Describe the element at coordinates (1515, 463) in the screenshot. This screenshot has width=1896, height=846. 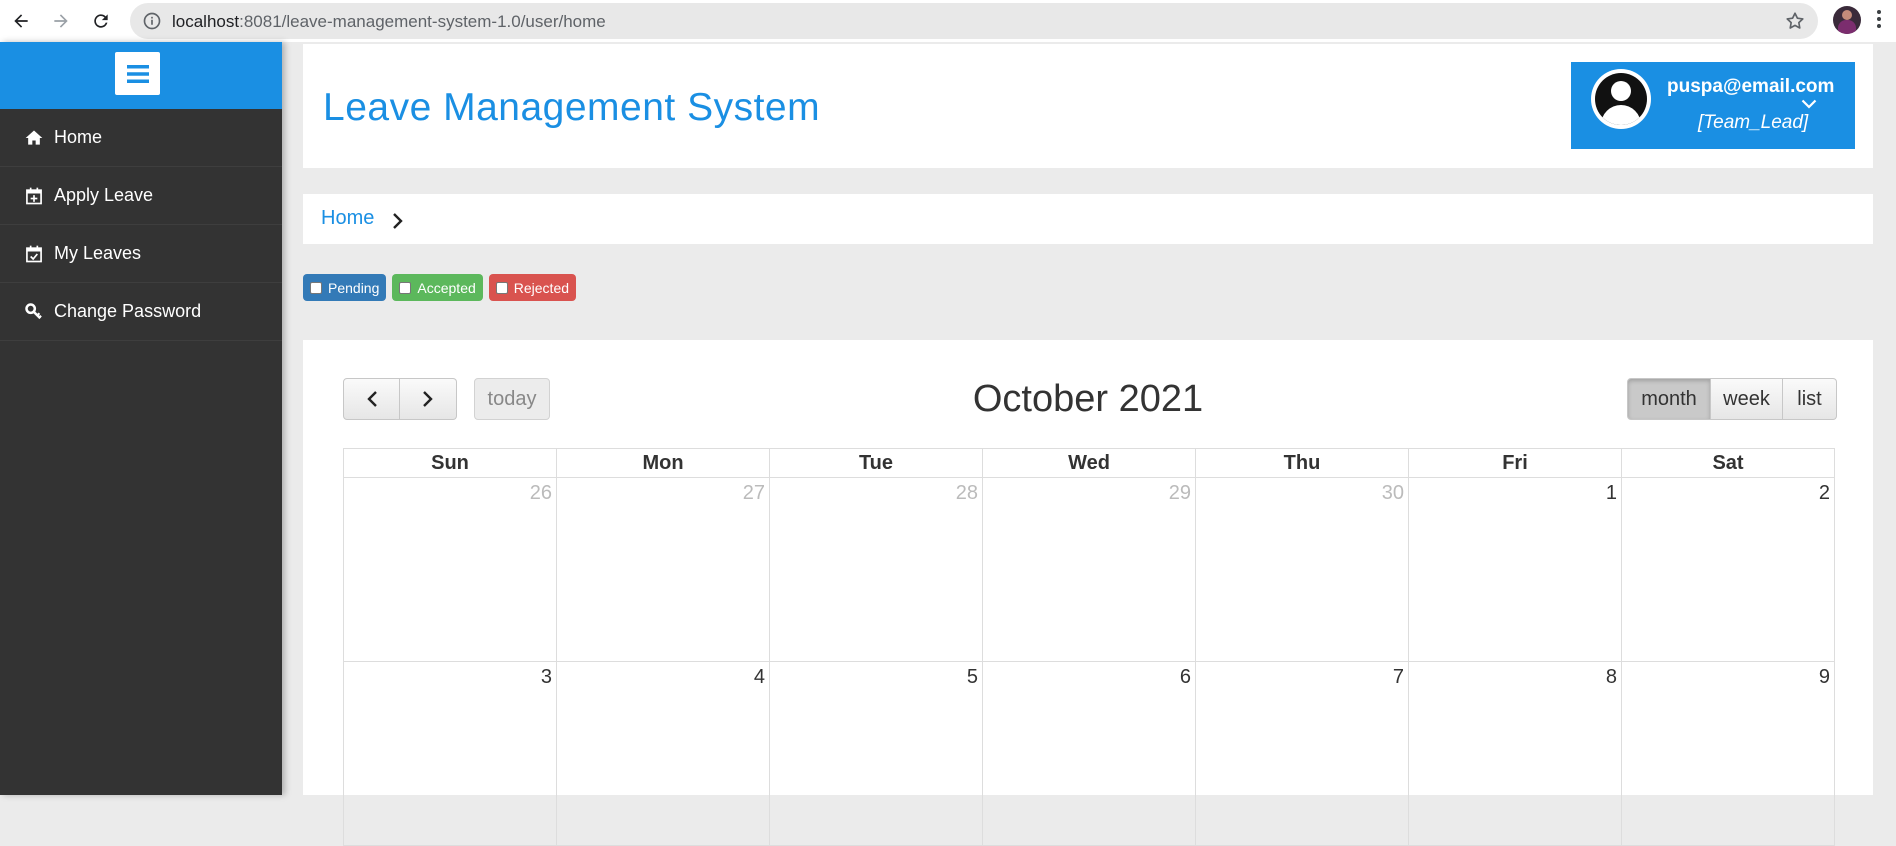
I see `weekday-header: Fri` at that location.